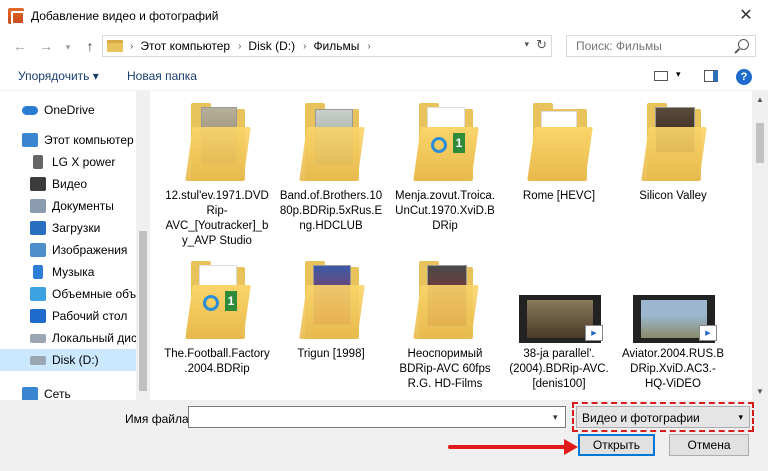  I want to click on image-icon, so click(38, 250).